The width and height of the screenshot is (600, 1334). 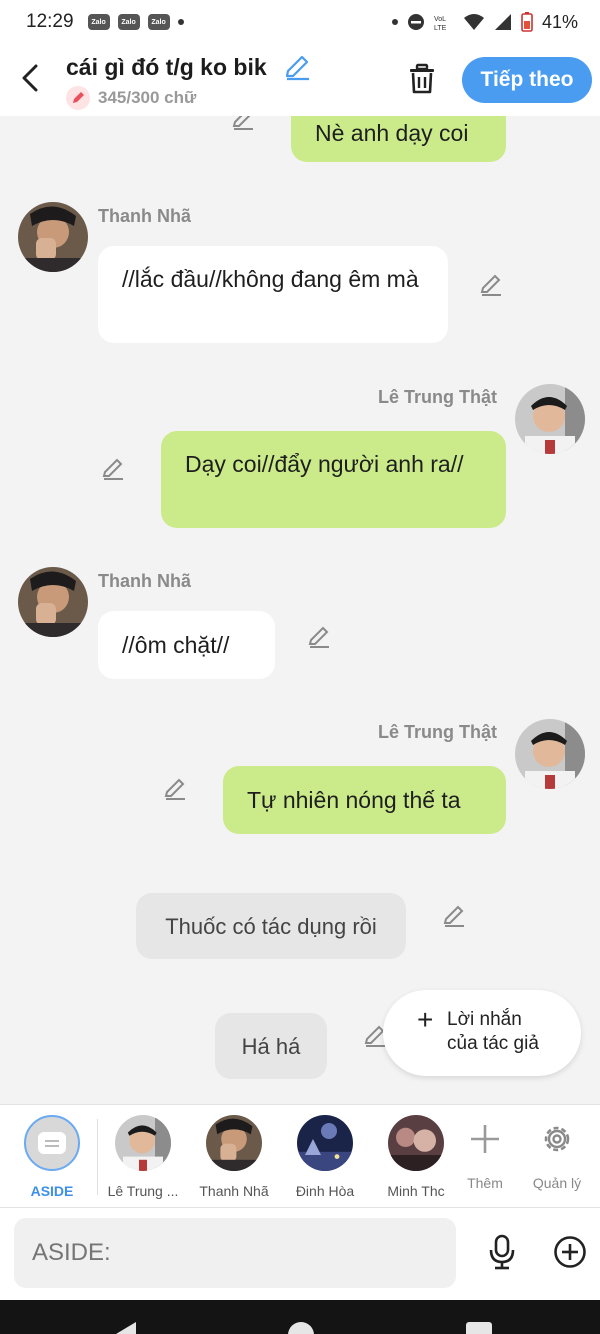 What do you see at coordinates (234, 1191) in the screenshot?
I see `character-name: Thanh Nhã` at bounding box center [234, 1191].